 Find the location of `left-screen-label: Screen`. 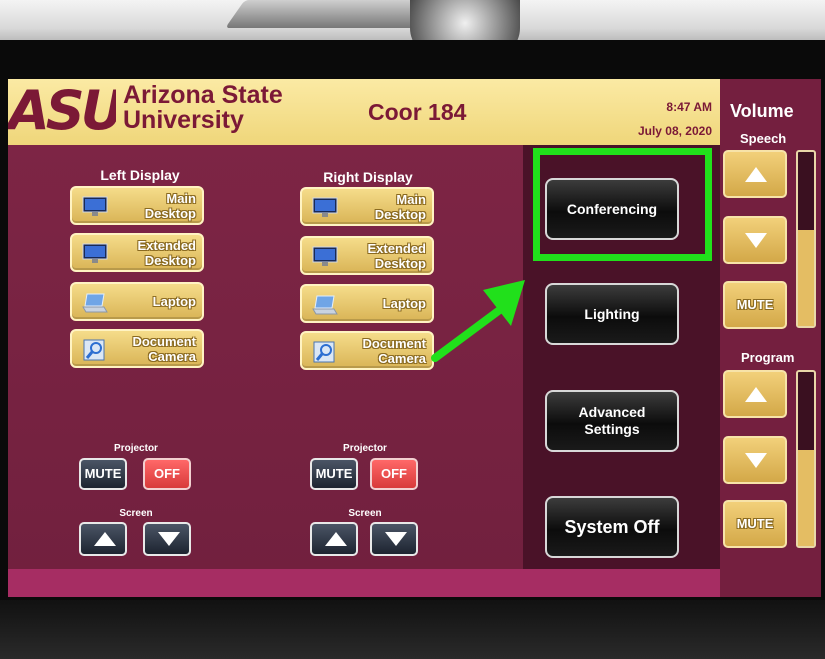

left-screen-label: Screen is located at coordinates (136, 513).